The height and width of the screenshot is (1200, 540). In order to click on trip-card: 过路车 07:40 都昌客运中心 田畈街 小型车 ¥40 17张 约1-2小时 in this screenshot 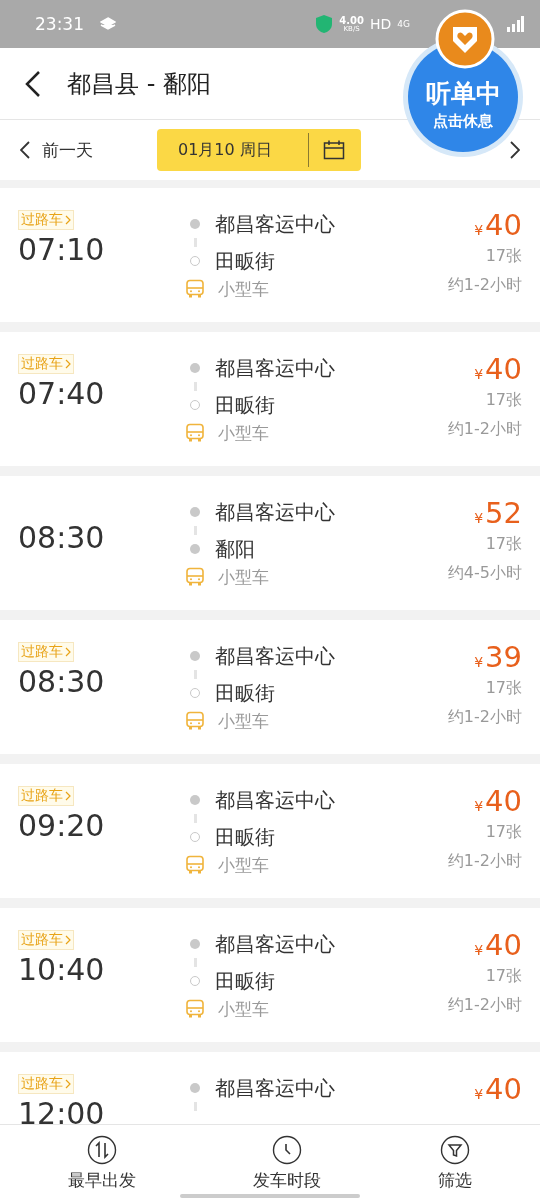, I will do `click(270, 399)`.